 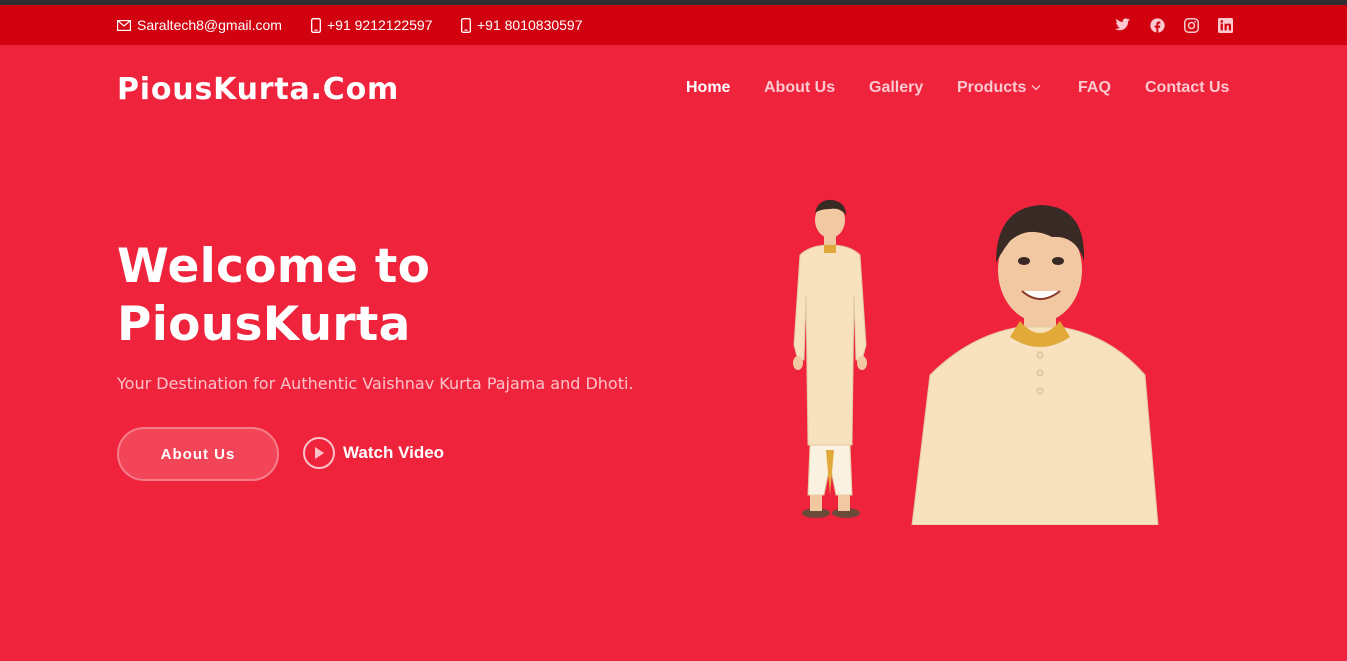 What do you see at coordinates (830, 358) in the screenshot?
I see `standing-man-figure` at bounding box center [830, 358].